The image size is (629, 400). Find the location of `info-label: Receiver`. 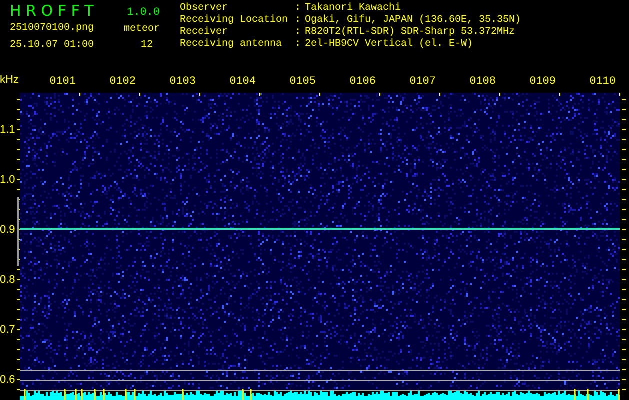

info-label: Receiver is located at coordinates (205, 32).